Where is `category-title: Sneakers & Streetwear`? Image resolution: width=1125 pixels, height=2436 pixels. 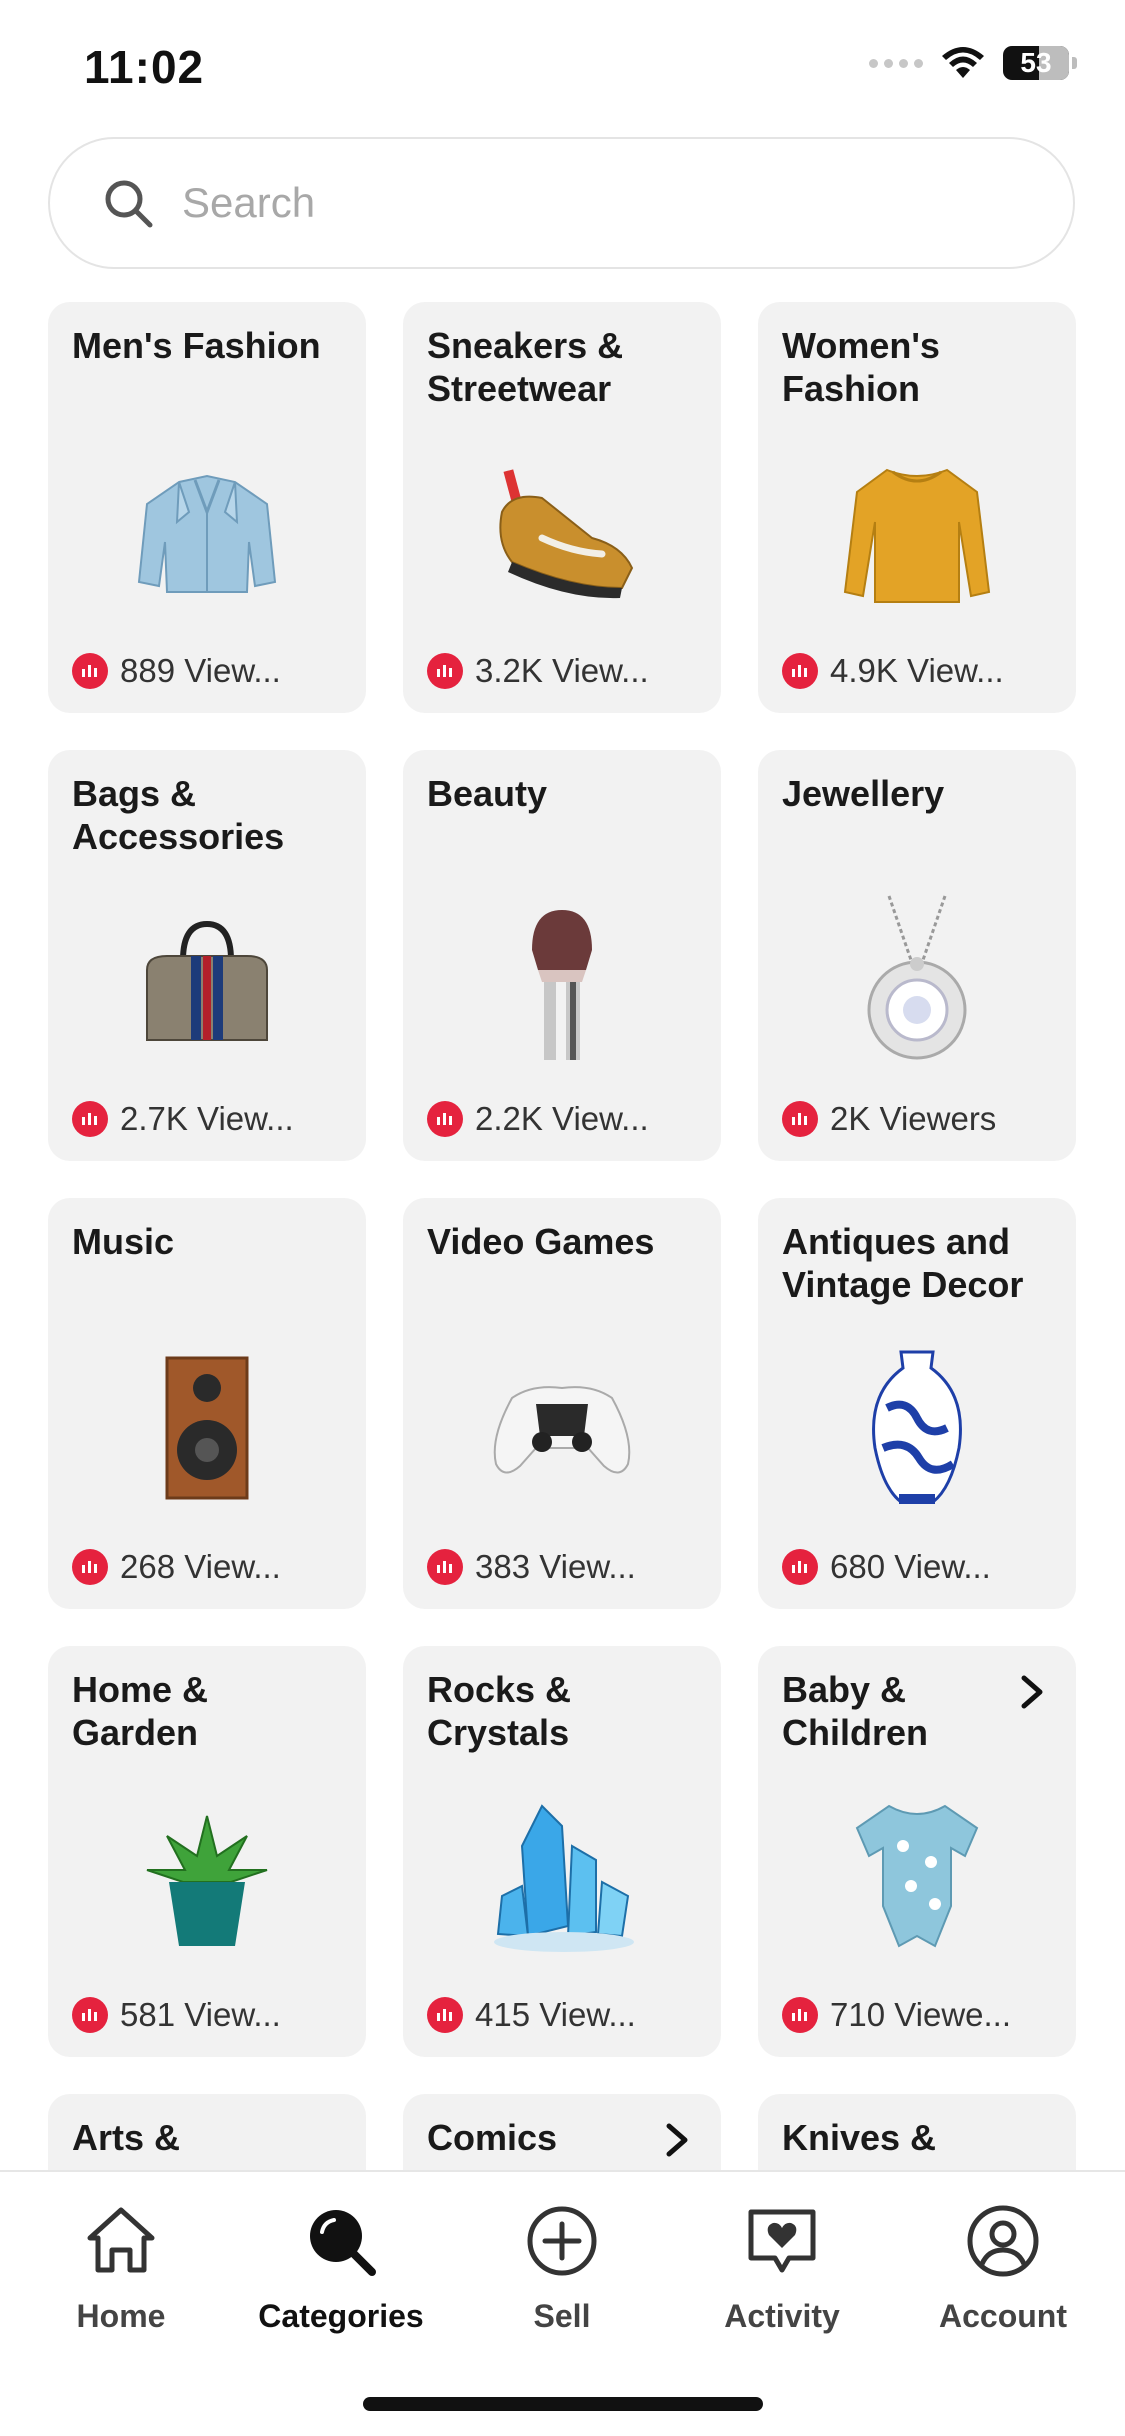
category-title: Sneakers & Streetwear is located at coordinates (525, 367).